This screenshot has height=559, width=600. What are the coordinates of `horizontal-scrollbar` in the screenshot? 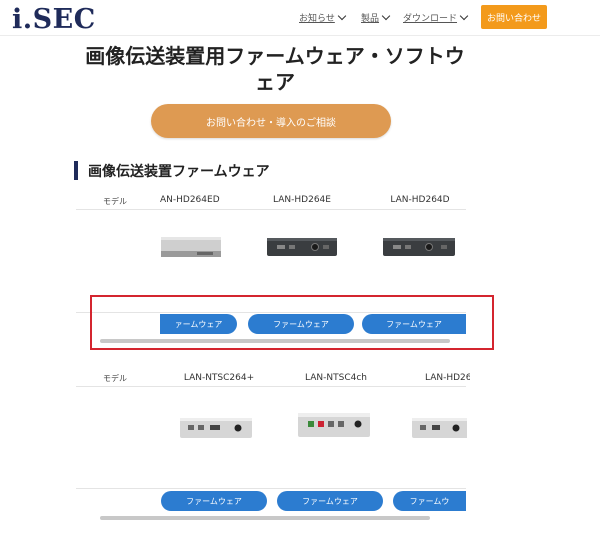 It's located at (265, 518).